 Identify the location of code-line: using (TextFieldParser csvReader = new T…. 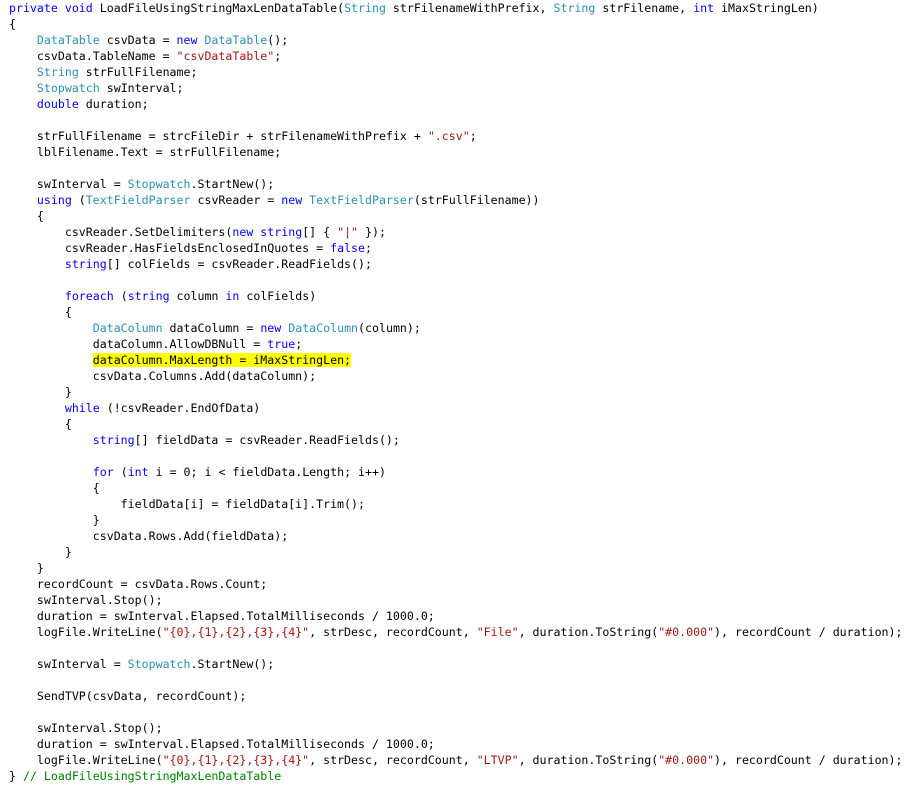
(456, 200).